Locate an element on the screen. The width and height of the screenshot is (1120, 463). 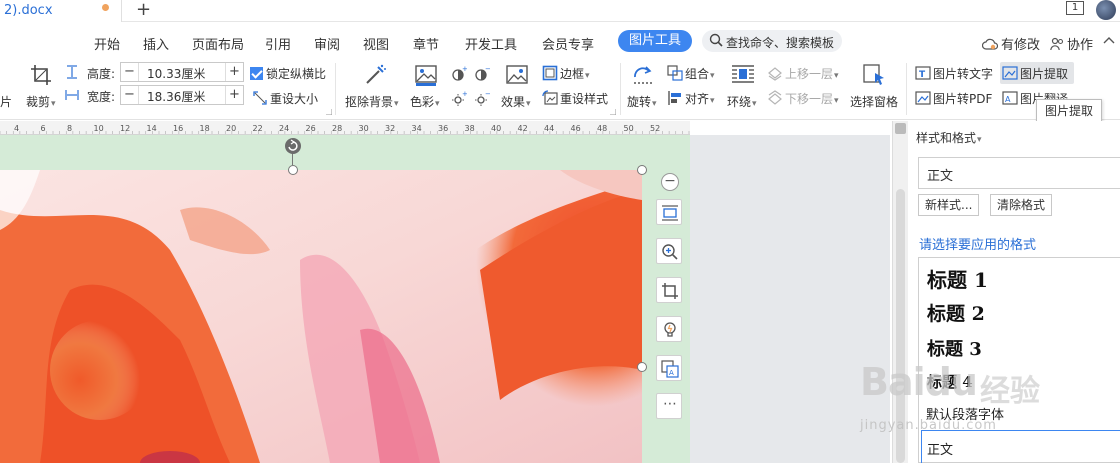
resize-handle-right is located at coordinates (642, 367).